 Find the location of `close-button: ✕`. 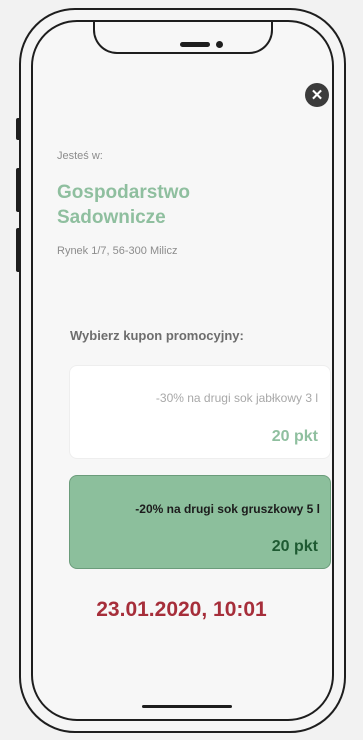

close-button: ✕ is located at coordinates (317, 95).